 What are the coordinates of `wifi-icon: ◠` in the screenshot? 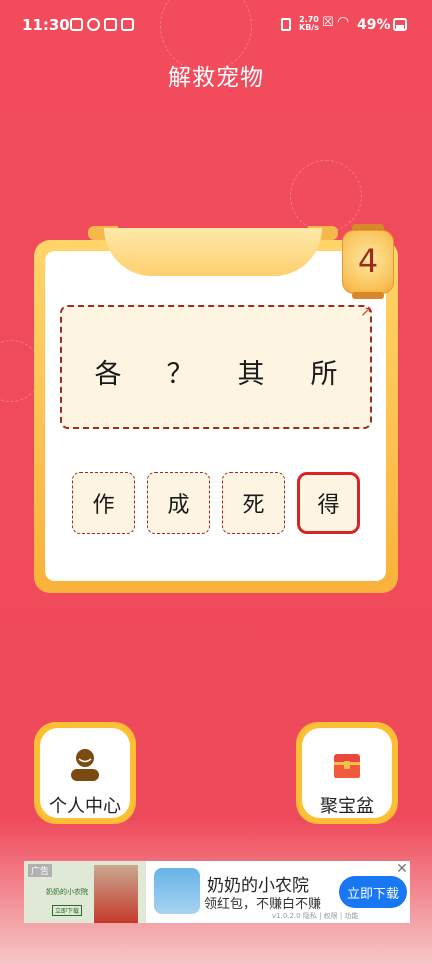 It's located at (343, 22).